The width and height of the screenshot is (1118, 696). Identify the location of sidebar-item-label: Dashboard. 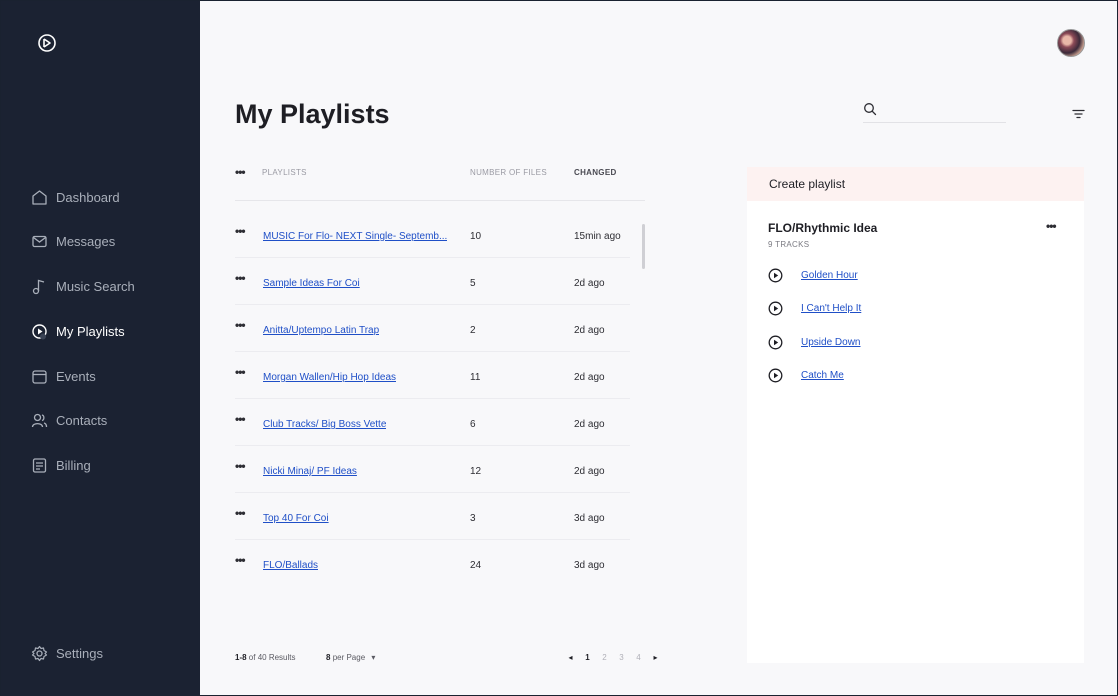
(88, 197).